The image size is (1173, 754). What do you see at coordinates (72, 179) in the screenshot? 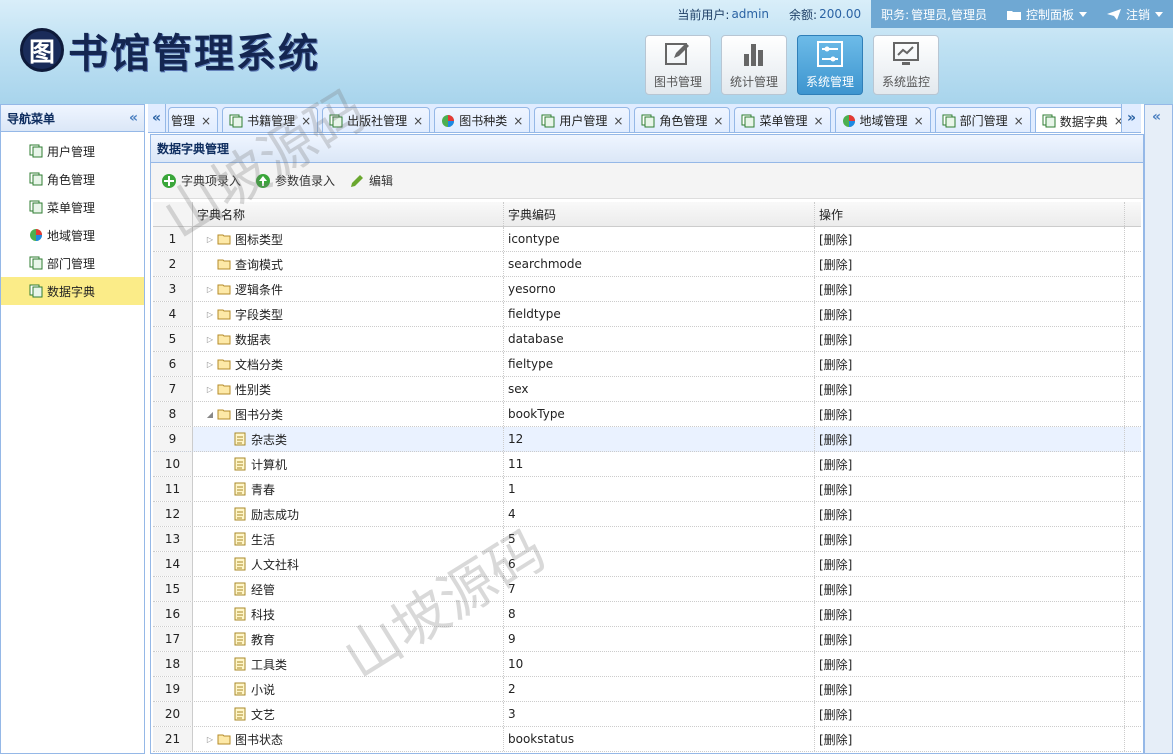
I see `sidebar-item-roles: 角色管理` at bounding box center [72, 179].